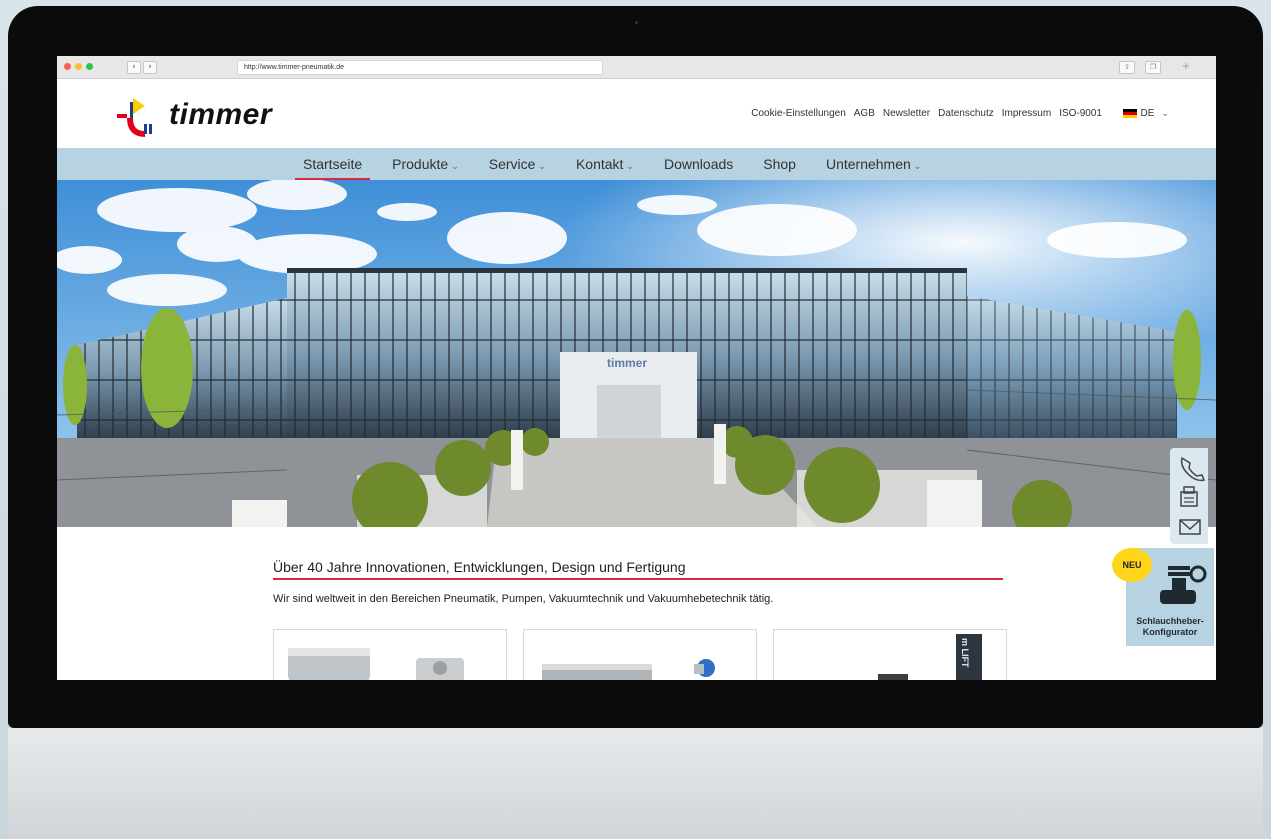 The height and width of the screenshot is (839, 1271). Describe the element at coordinates (965, 653) in the screenshot. I see `lift-brand-label: m LIFT` at that location.